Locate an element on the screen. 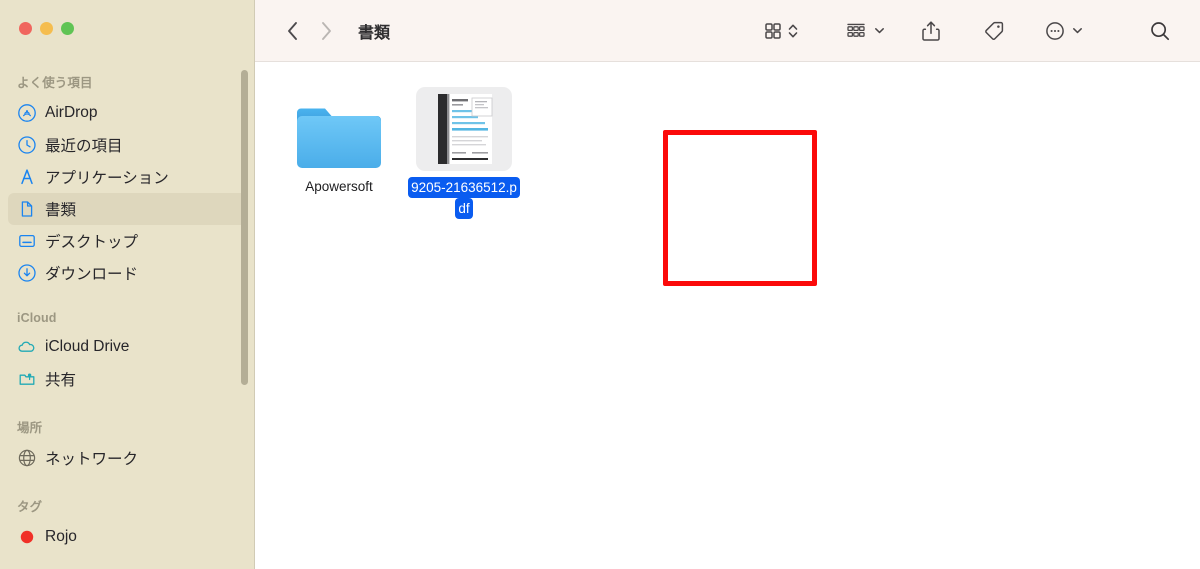  navigation-buttons is located at coordinates (309, 31).